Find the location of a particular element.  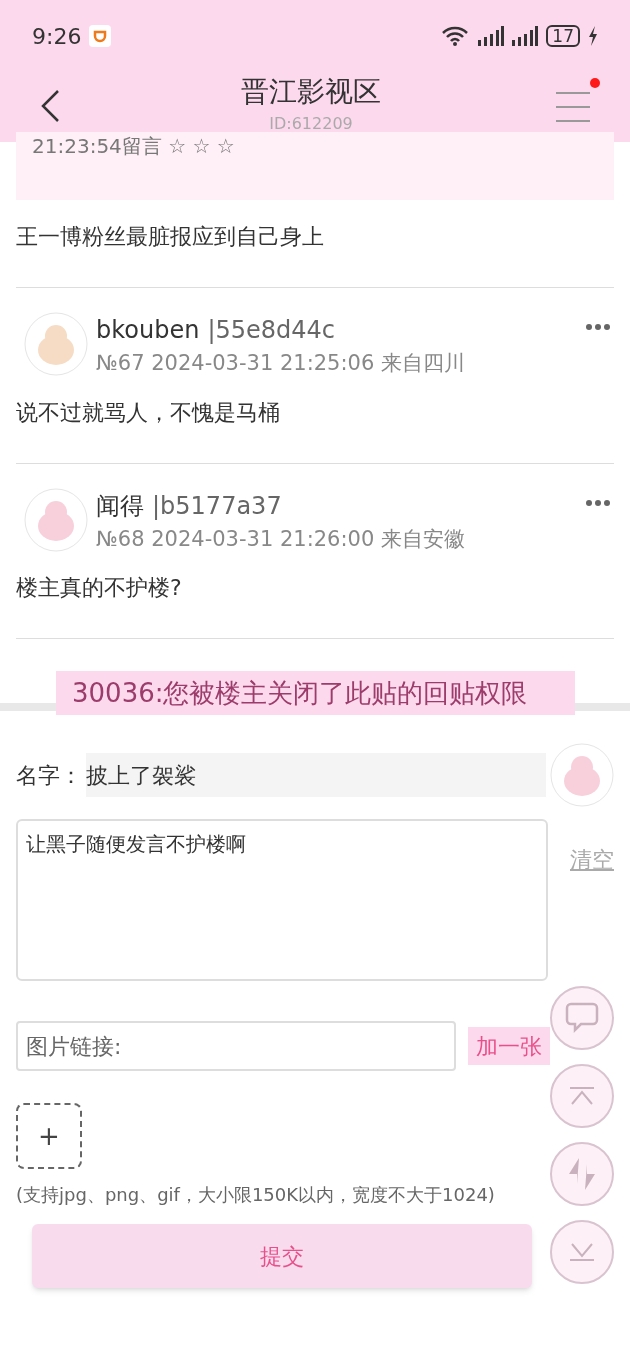

thread-id: ID:612209 is located at coordinates (311, 124).